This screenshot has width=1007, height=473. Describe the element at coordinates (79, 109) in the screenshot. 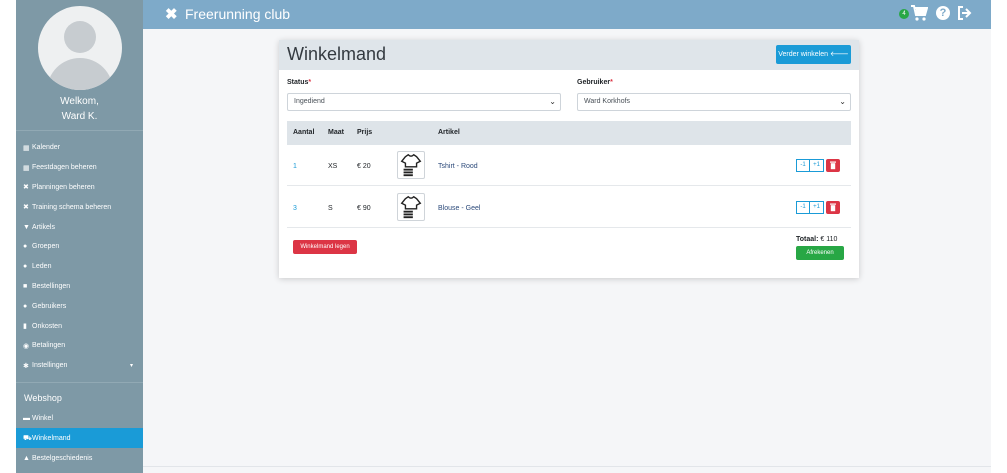

I see `welcome-text: Welkom, Ward K.` at that location.